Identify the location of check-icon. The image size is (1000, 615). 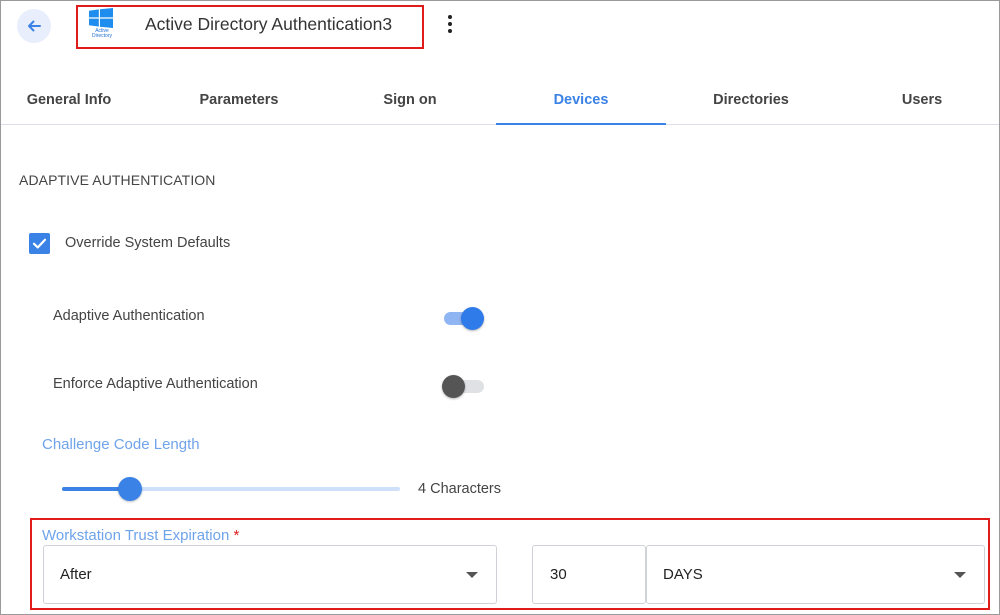
(39, 243).